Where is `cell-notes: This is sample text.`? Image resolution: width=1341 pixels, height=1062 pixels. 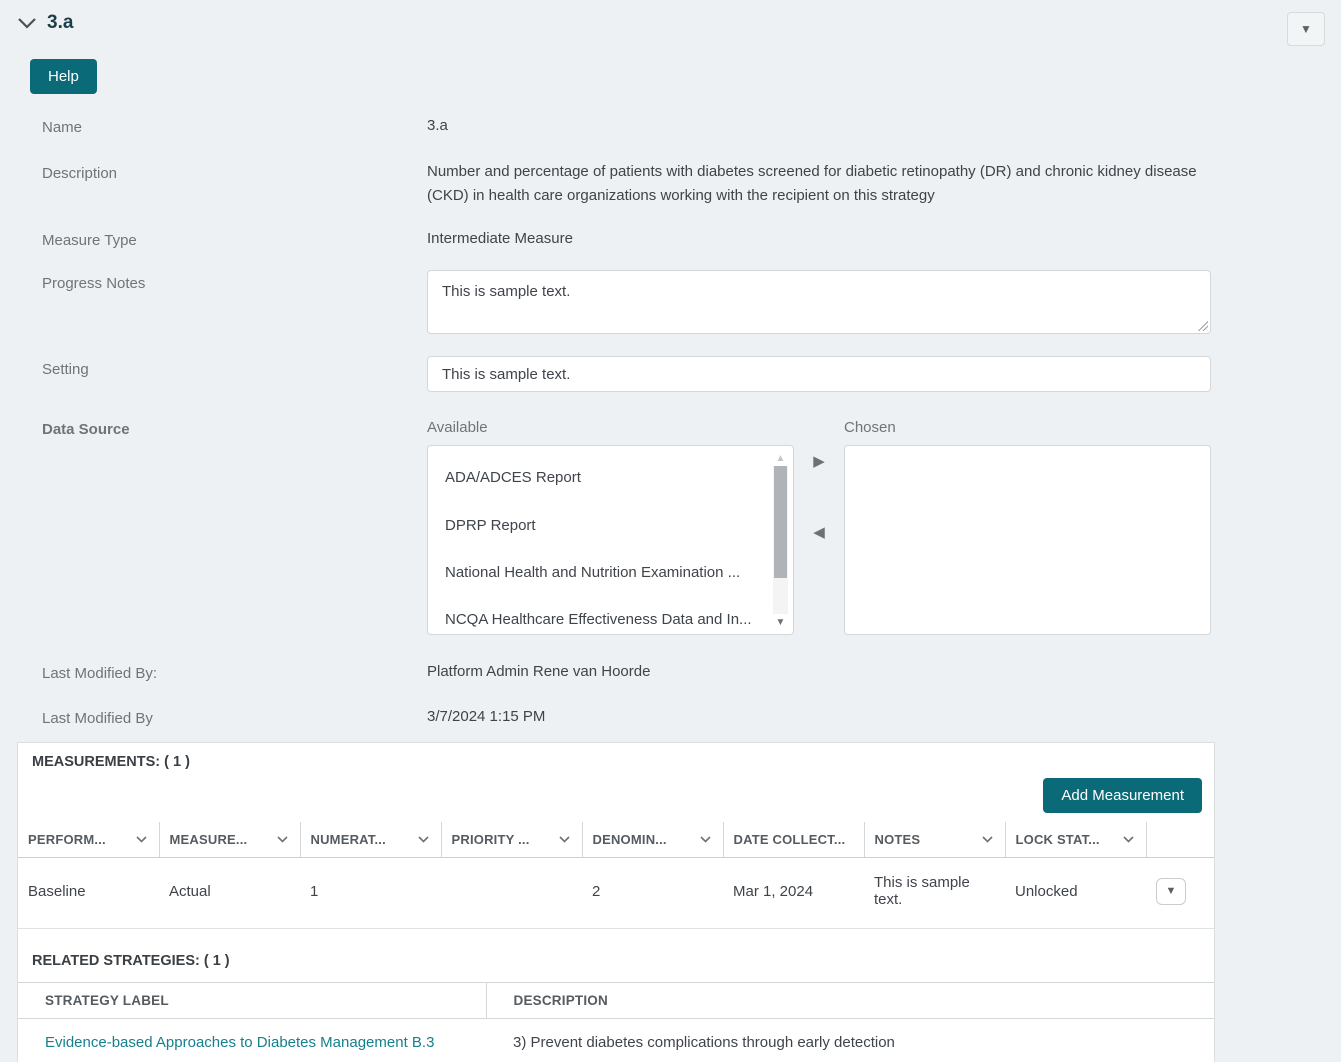
cell-notes: This is sample text. is located at coordinates (934, 893).